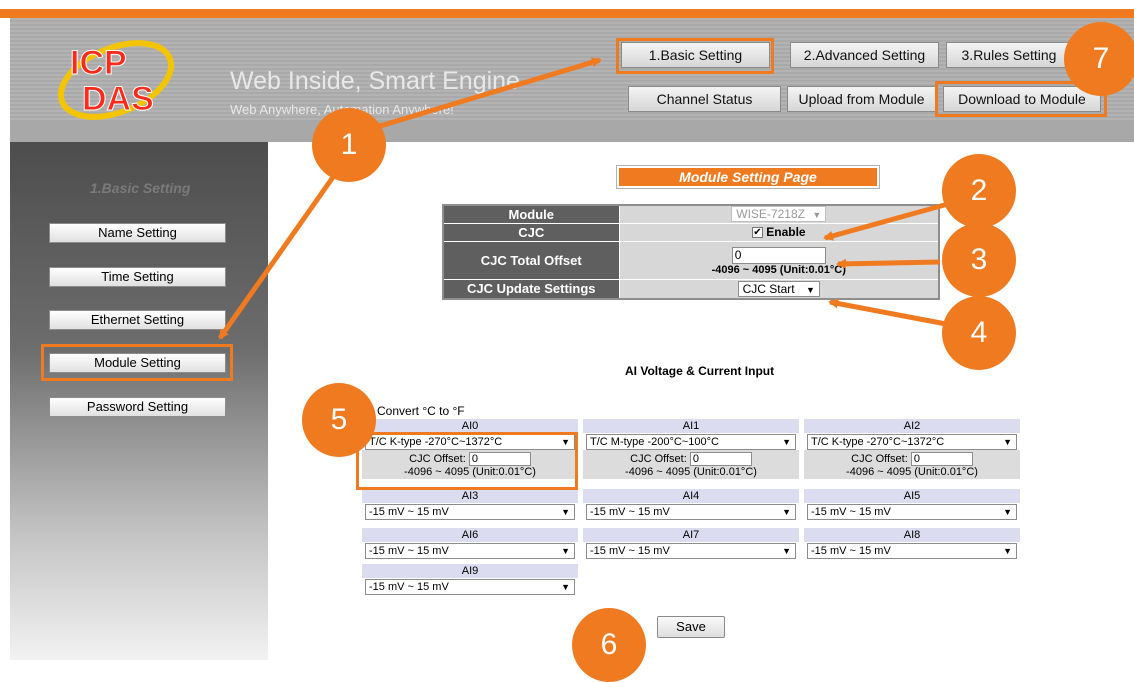 The height and width of the screenshot is (682, 1134). What do you see at coordinates (480, 96) in the screenshot?
I see `arrow-to-basic-setting` at bounding box center [480, 96].